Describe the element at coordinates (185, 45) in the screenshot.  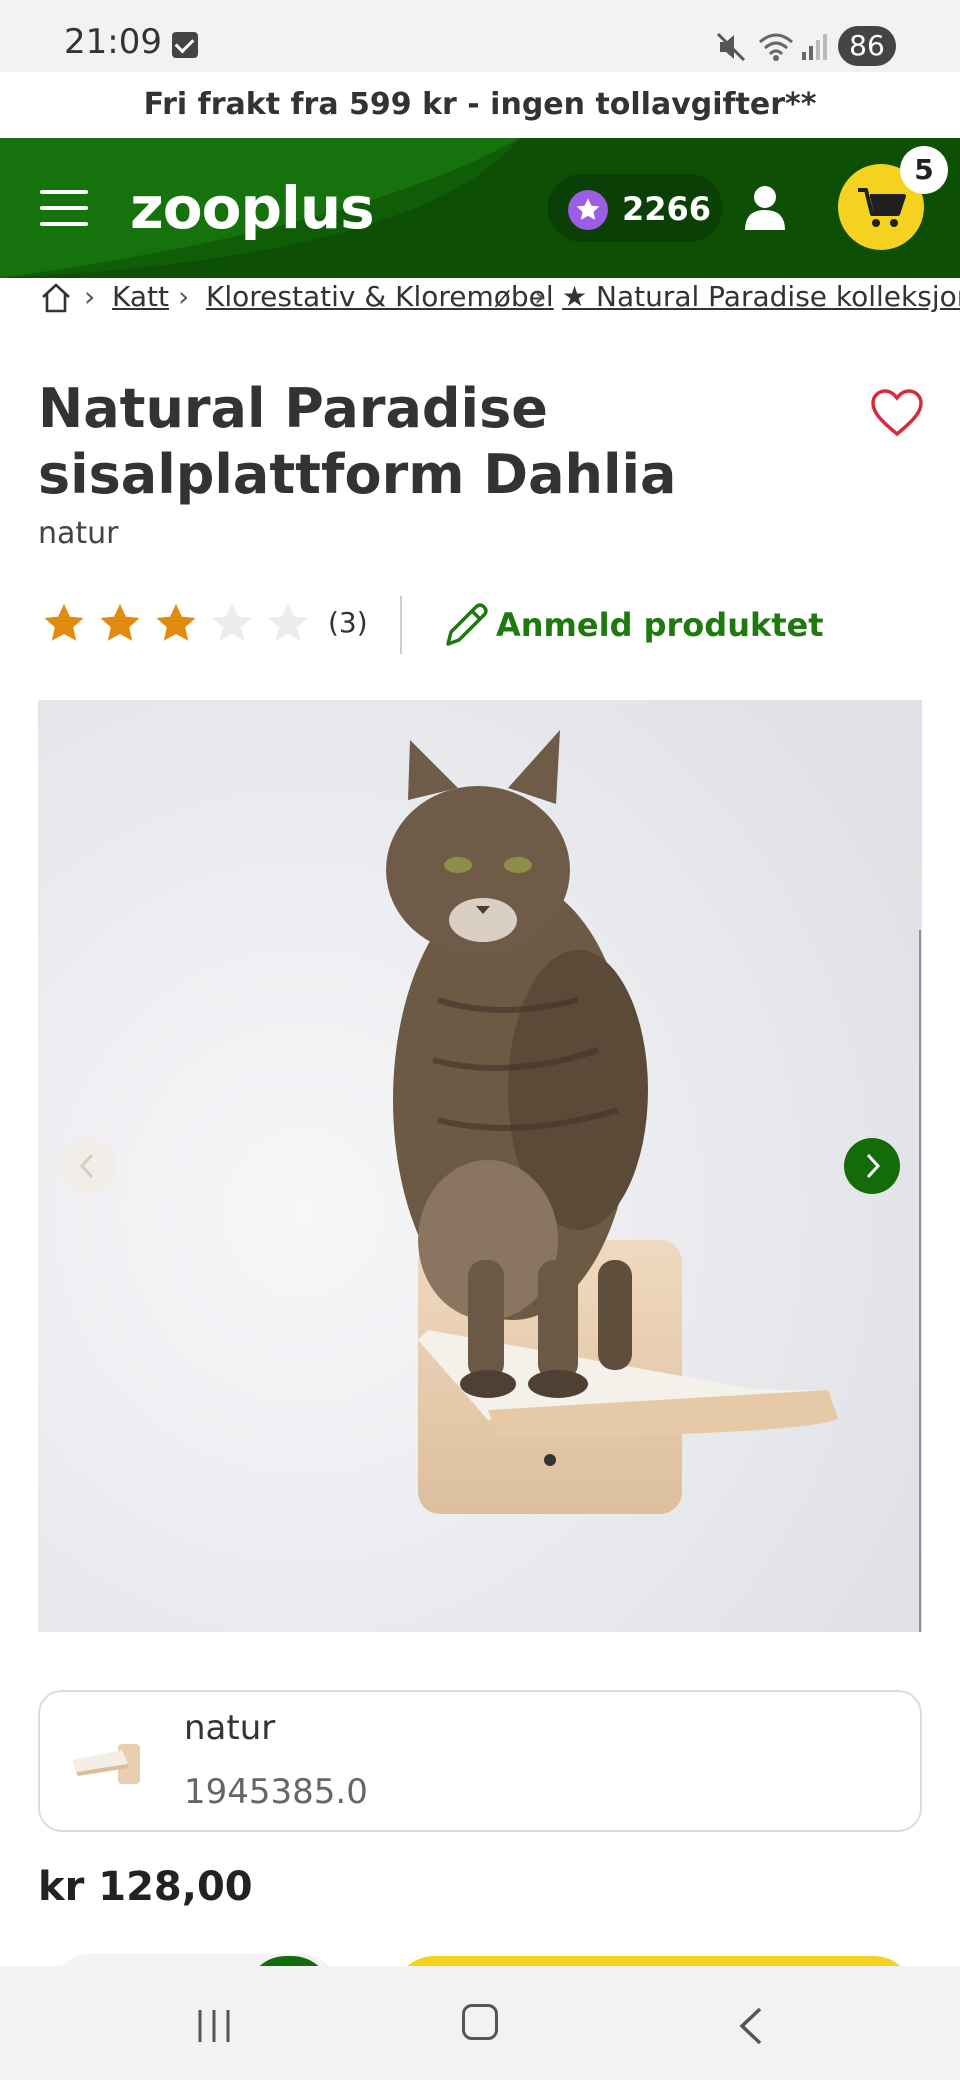
I see `check-icon` at that location.